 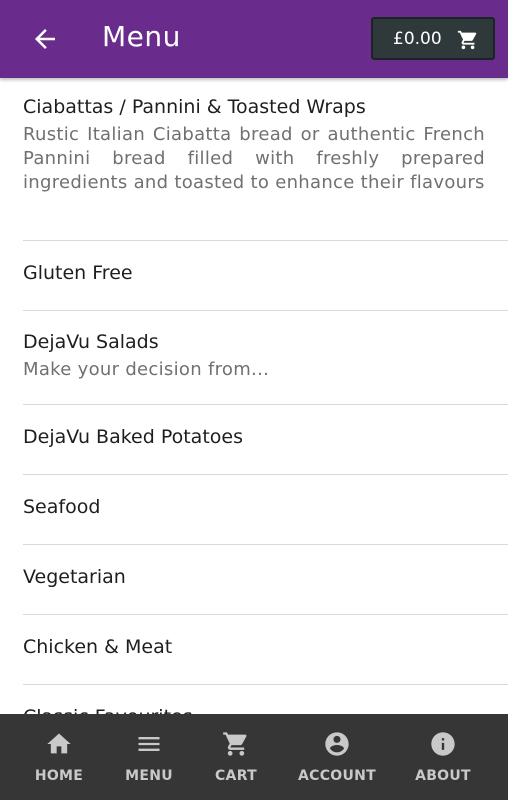 I want to click on menu-category-item: Vegetarian, so click(x=265, y=580).